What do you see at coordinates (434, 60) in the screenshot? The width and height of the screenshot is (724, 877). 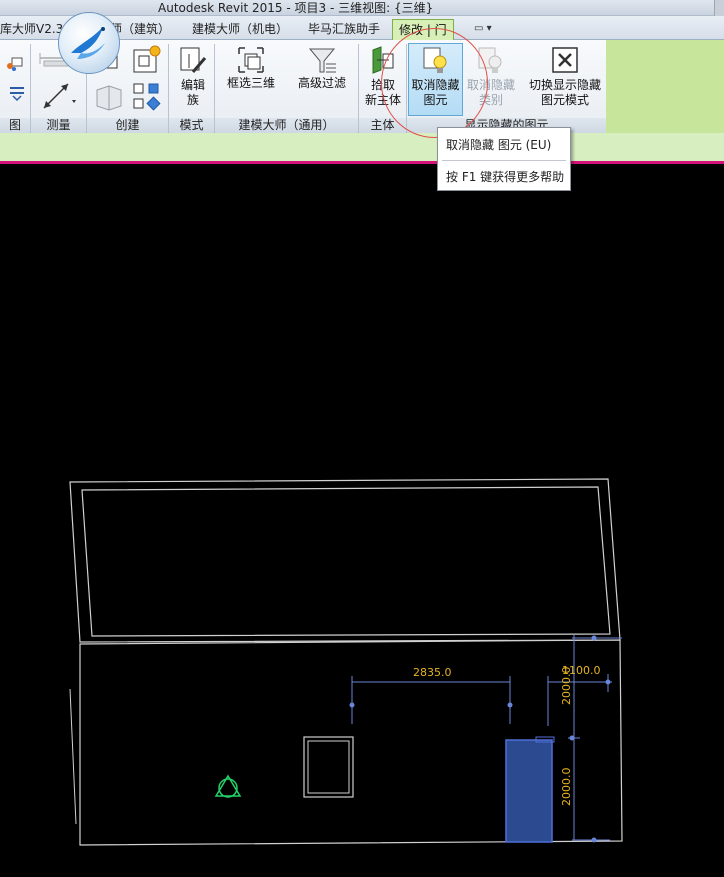 I see `lightbulb-icon` at bounding box center [434, 60].